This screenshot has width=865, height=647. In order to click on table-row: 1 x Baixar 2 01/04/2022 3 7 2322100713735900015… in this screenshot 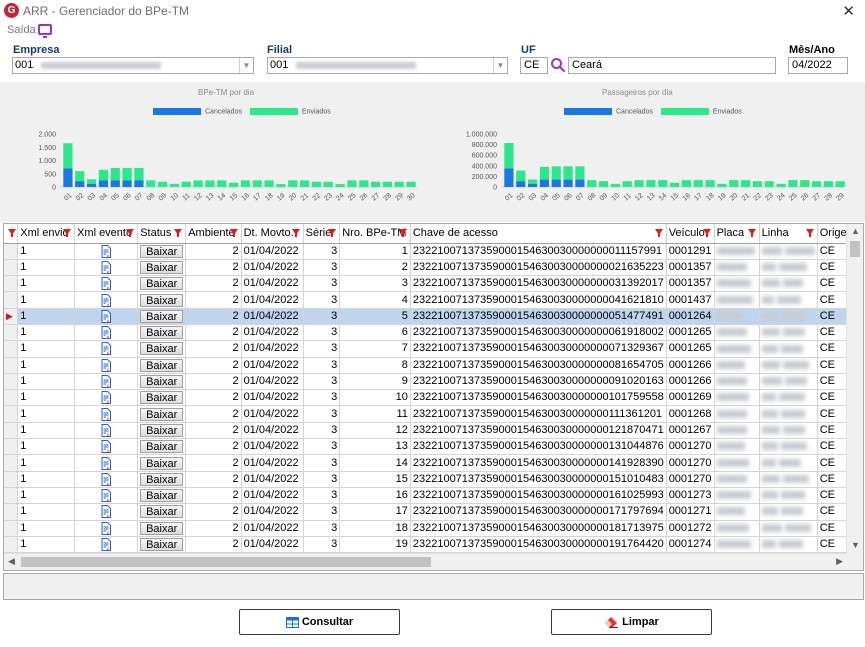, I will do `click(433, 349)`.